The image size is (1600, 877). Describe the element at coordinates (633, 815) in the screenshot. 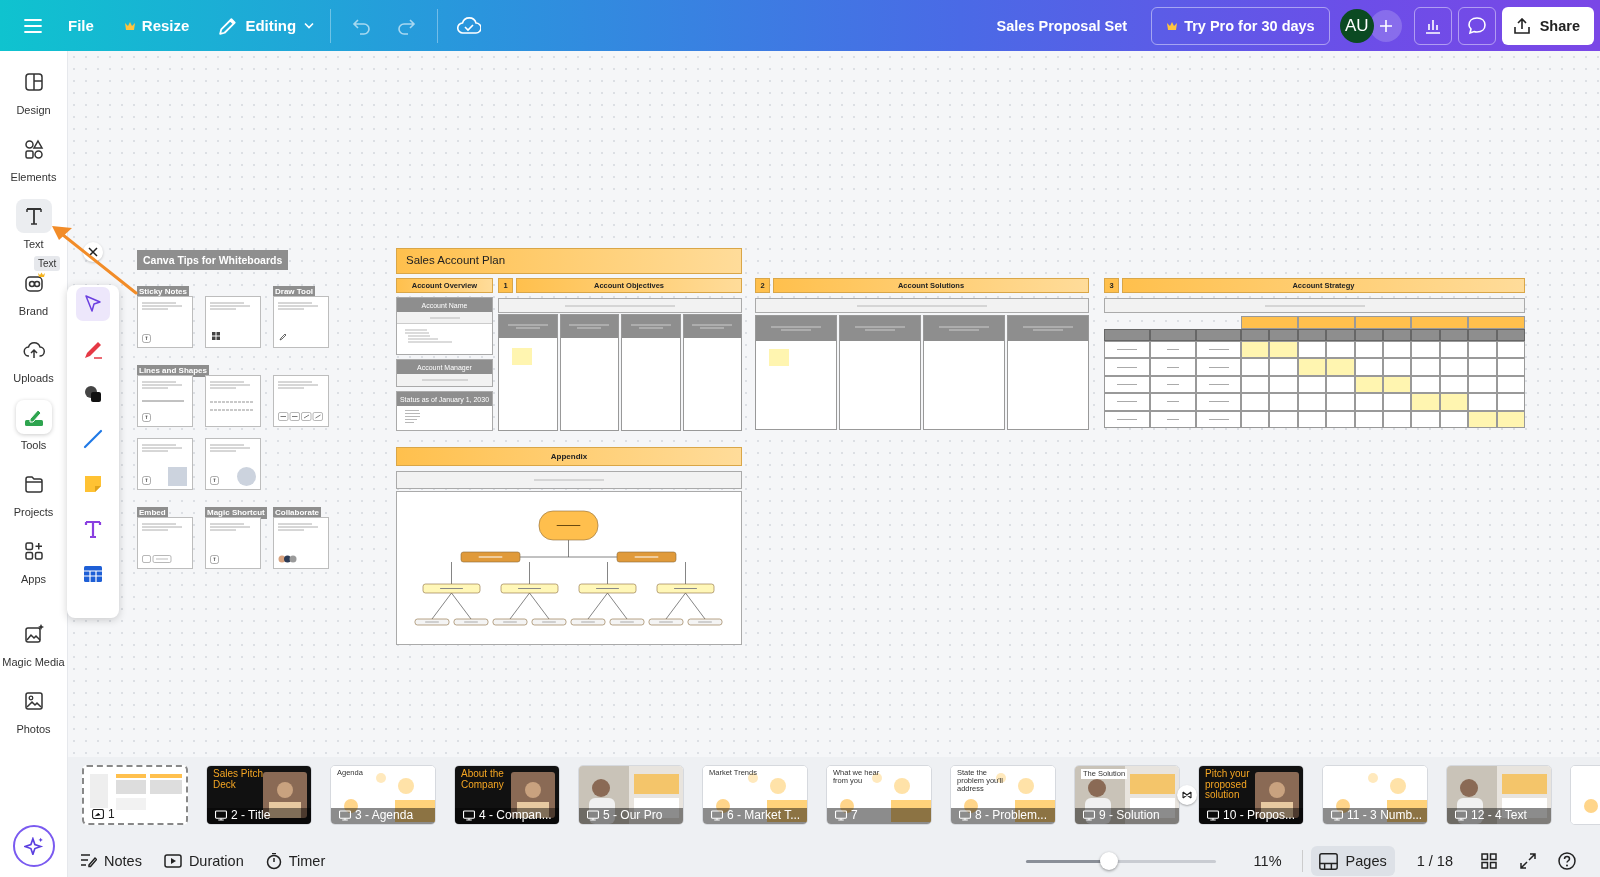

I see `slide-label: 5 - Our Pro` at that location.